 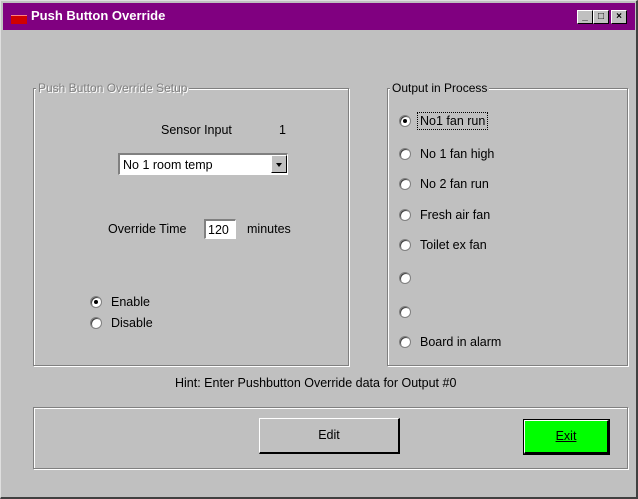 What do you see at coordinates (329, 436) in the screenshot?
I see `edit-button: Edit` at bounding box center [329, 436].